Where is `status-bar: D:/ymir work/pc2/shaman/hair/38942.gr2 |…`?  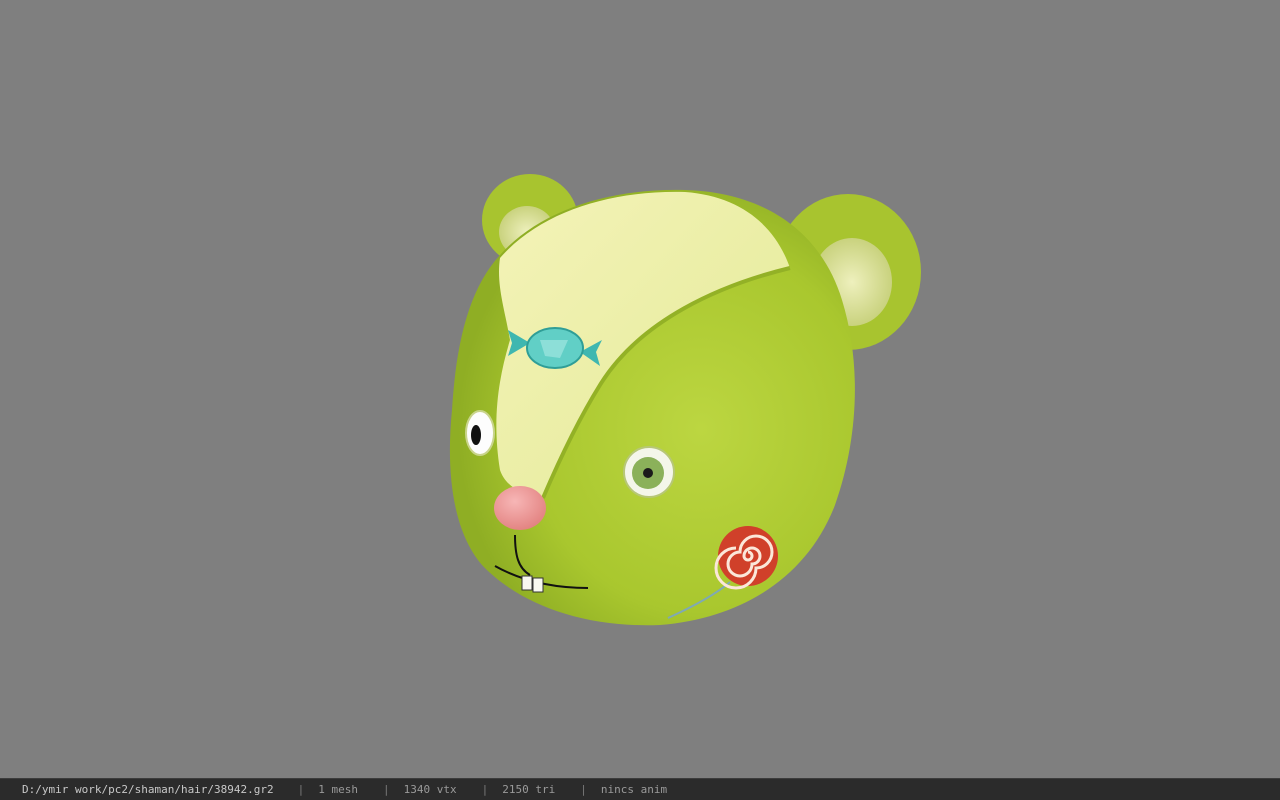 status-bar: D:/ymir work/pc2/shaman/hair/38942.gr2 |… is located at coordinates (640, 789).